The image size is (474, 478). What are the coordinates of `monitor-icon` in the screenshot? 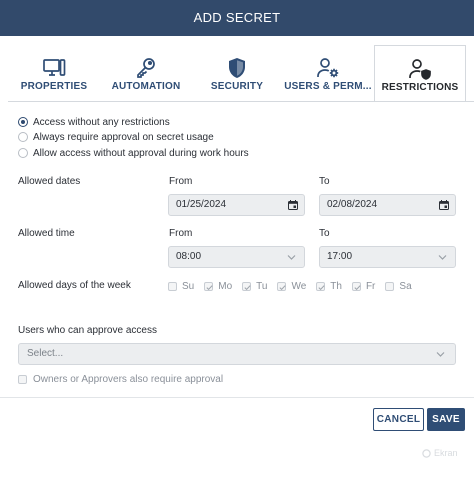 It's located at (54, 67).